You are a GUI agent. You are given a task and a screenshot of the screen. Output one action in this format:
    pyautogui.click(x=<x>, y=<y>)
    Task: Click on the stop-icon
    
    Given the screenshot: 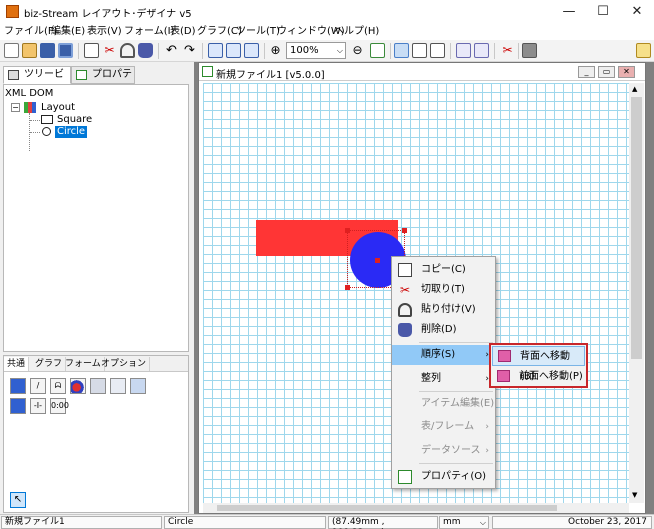 What is the action you would take?
    pyautogui.click(x=529, y=50)
    